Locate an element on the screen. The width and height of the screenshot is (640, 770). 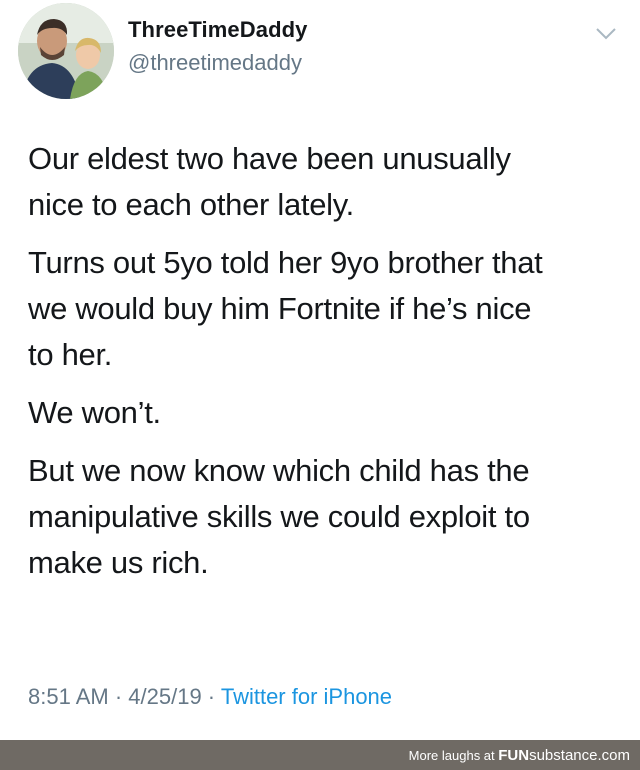
tweet-paragraph: We won’t. is located at coordinates (94, 412).